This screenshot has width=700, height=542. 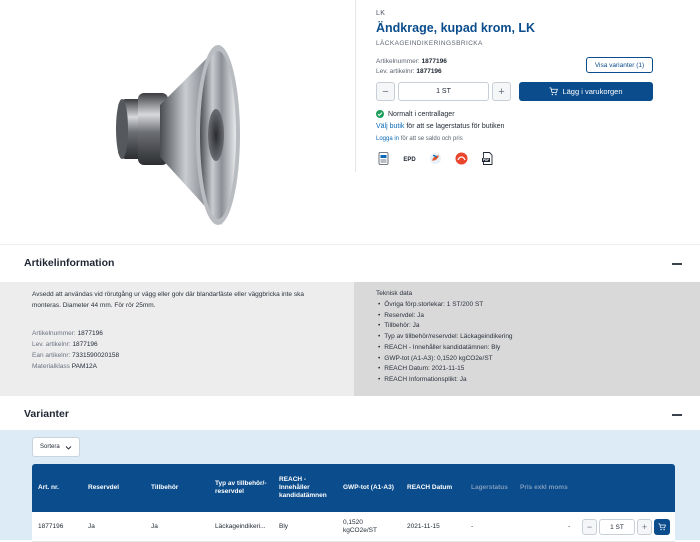 I want to click on document-icons: EPD PDF, so click(x=435, y=158).